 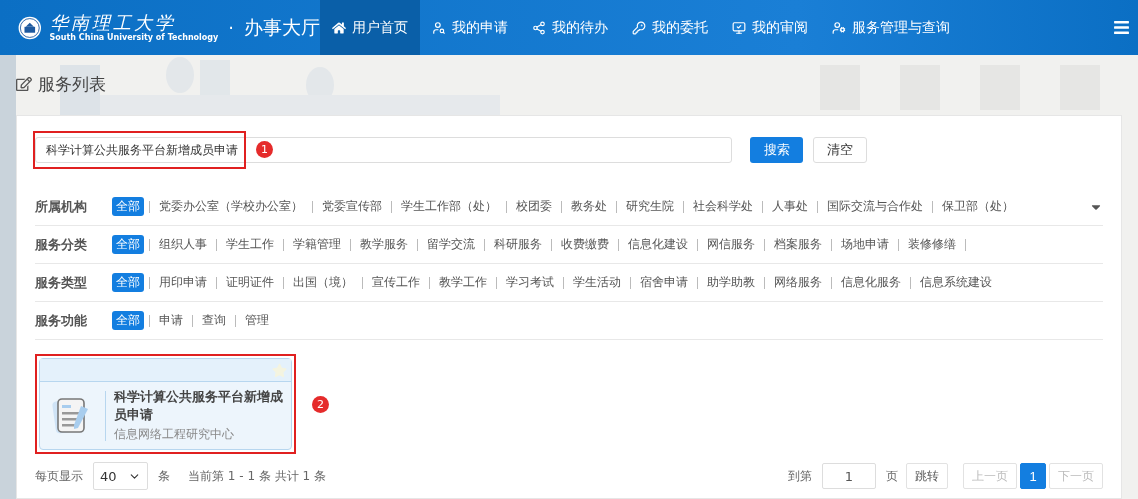 I want to click on filter-option: 信息系统建设, so click(x=956, y=282).